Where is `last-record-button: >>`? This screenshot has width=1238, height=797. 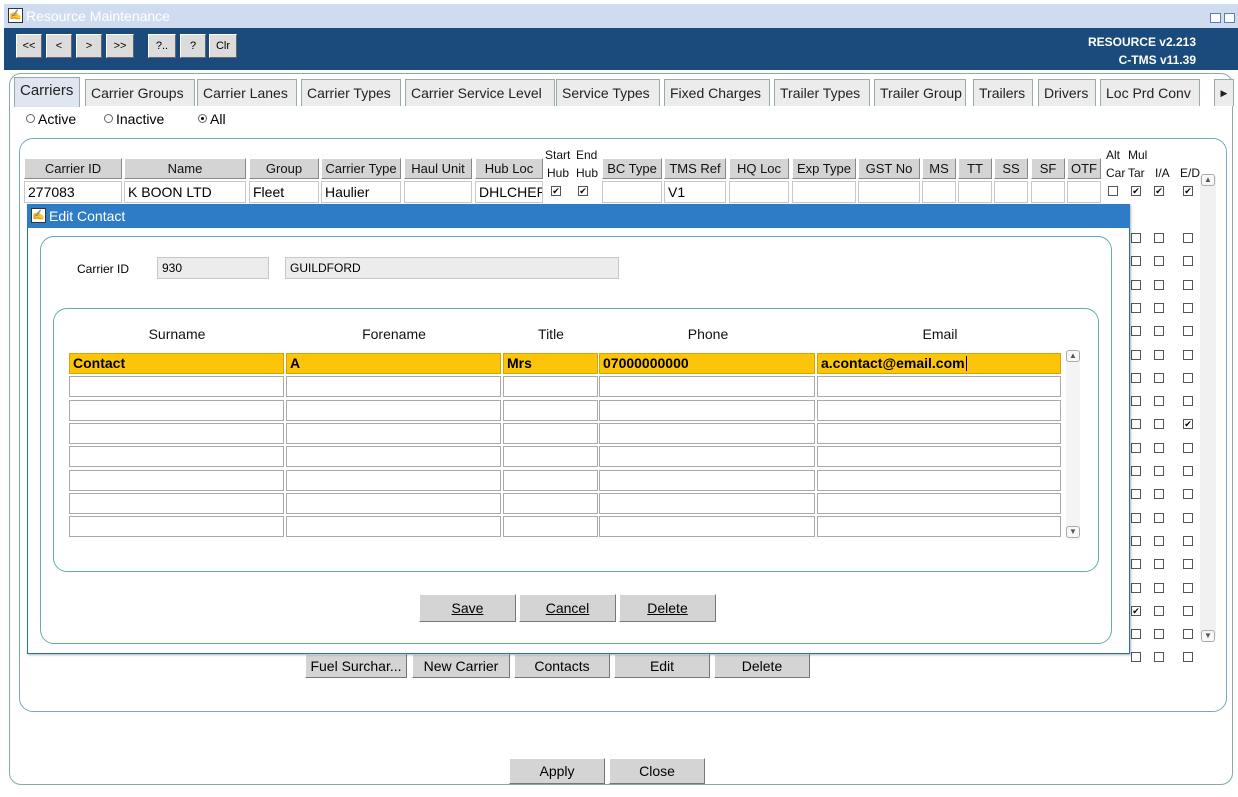
last-record-button: >> is located at coordinates (120, 46).